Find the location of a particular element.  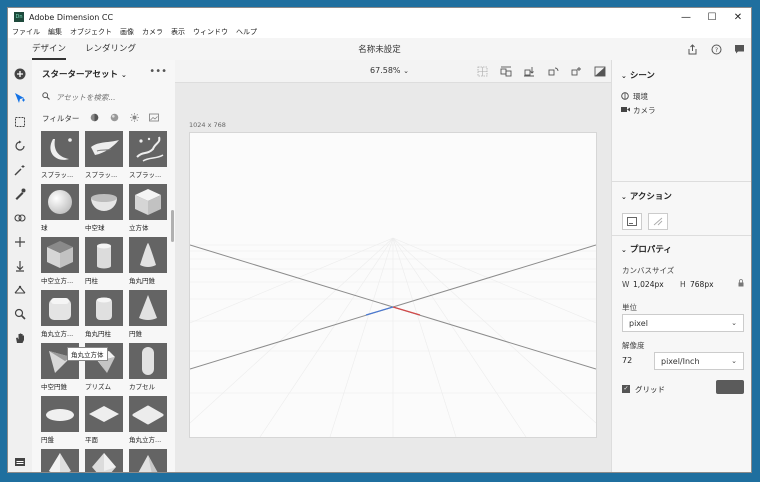

menu-edit: 編集 is located at coordinates (55, 32).